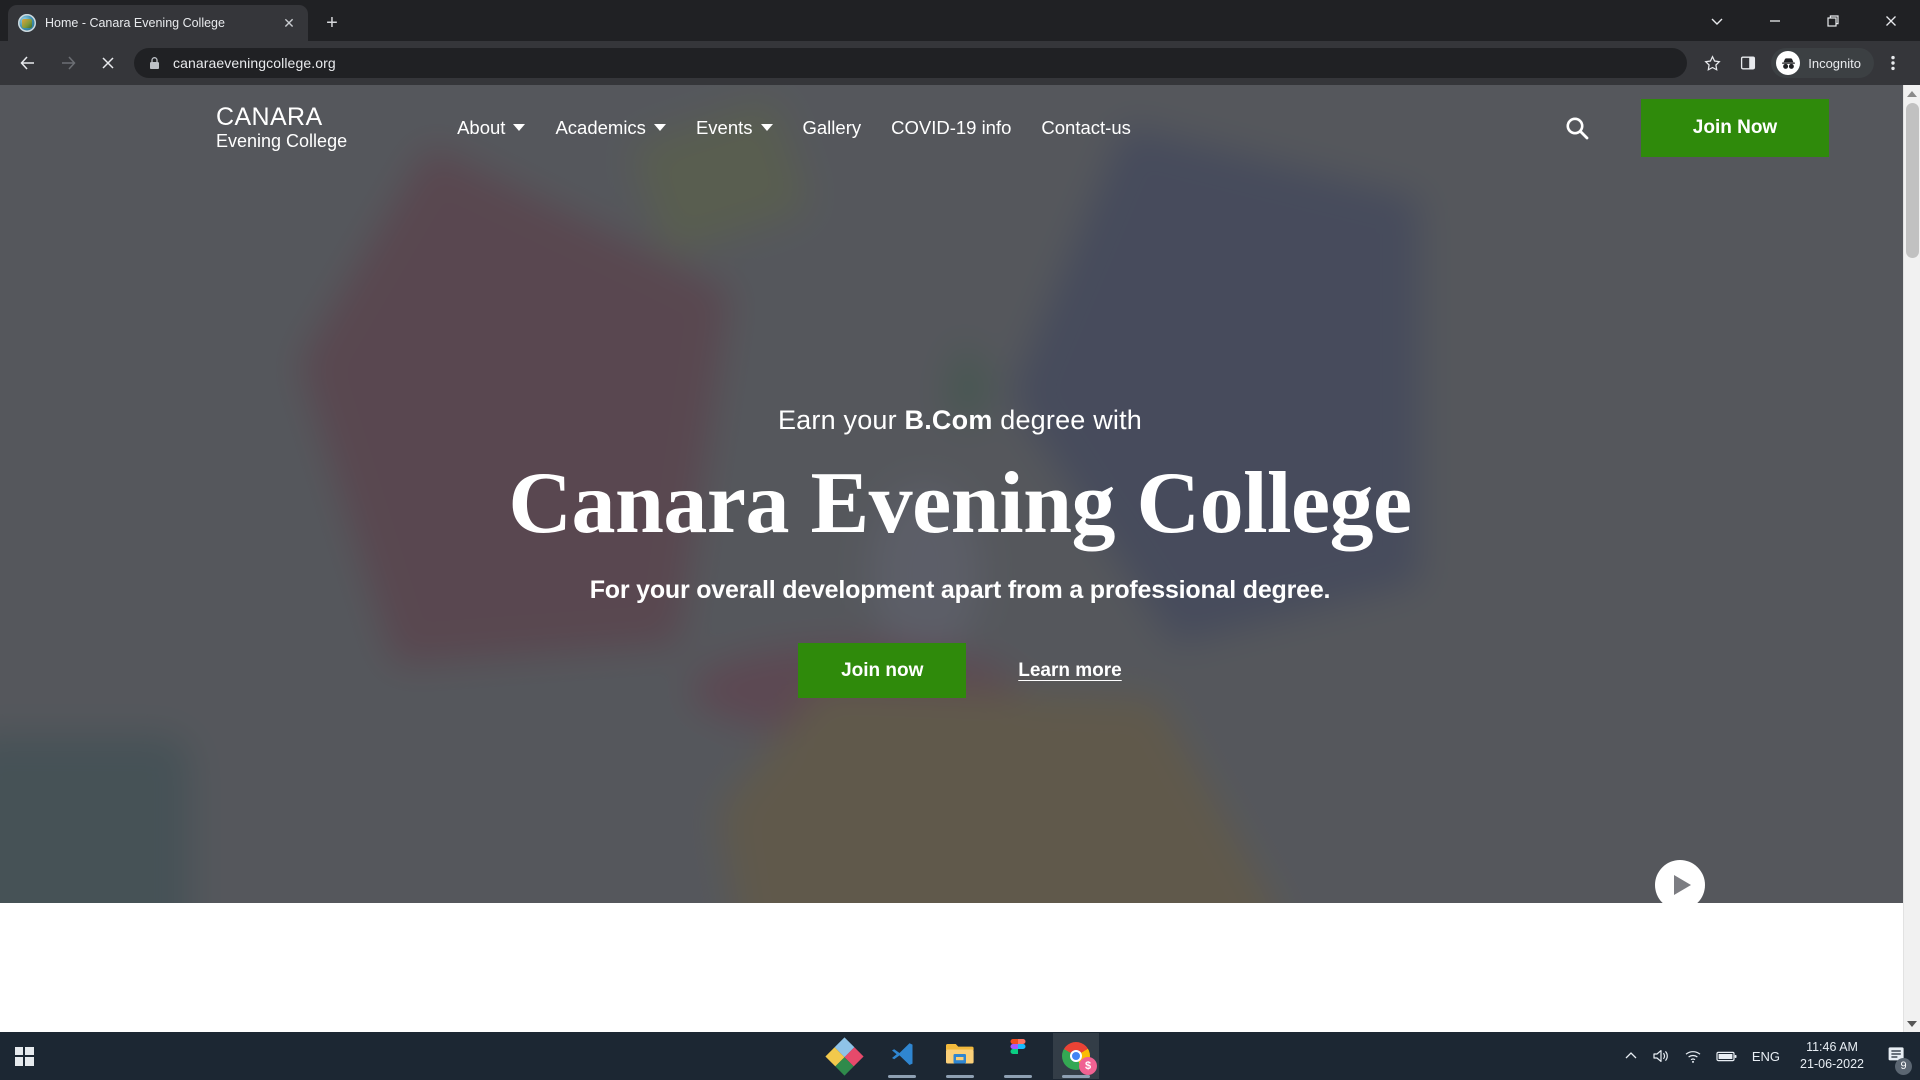 The height and width of the screenshot is (1080, 1920). I want to click on taskbar-app-chrome: $, so click(1076, 1056).